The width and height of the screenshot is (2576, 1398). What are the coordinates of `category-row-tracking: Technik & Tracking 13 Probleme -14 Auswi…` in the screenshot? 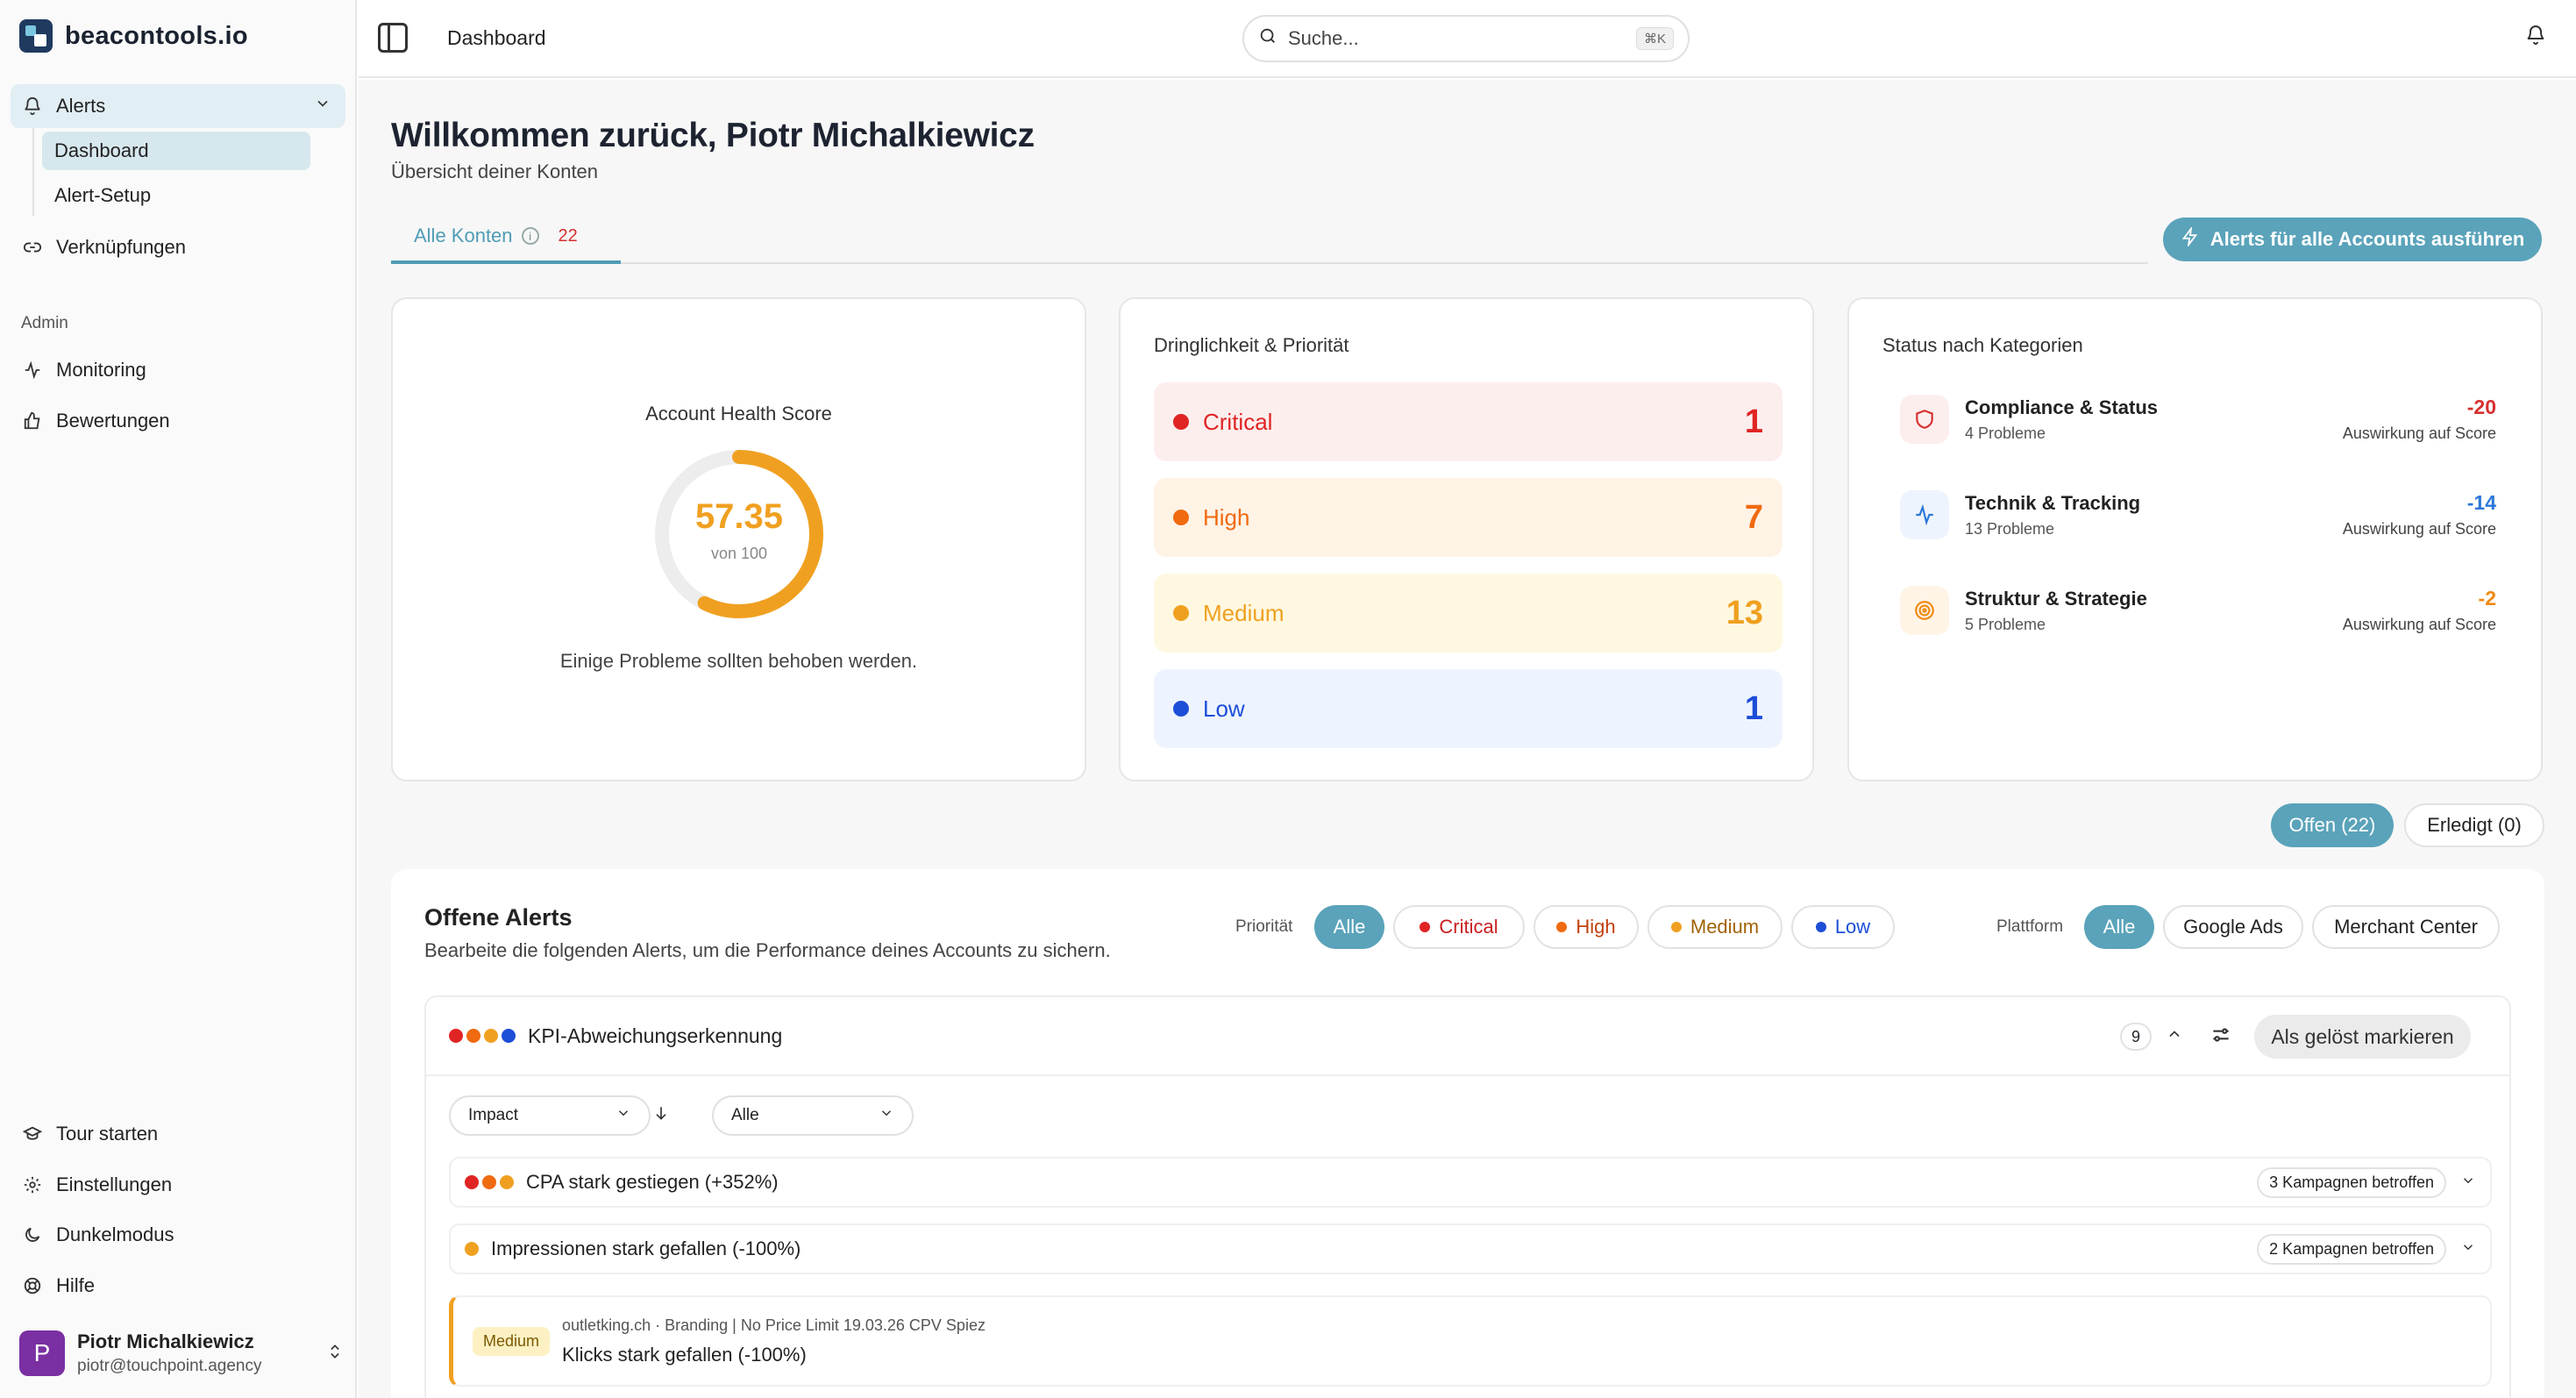 It's located at (2198, 515).